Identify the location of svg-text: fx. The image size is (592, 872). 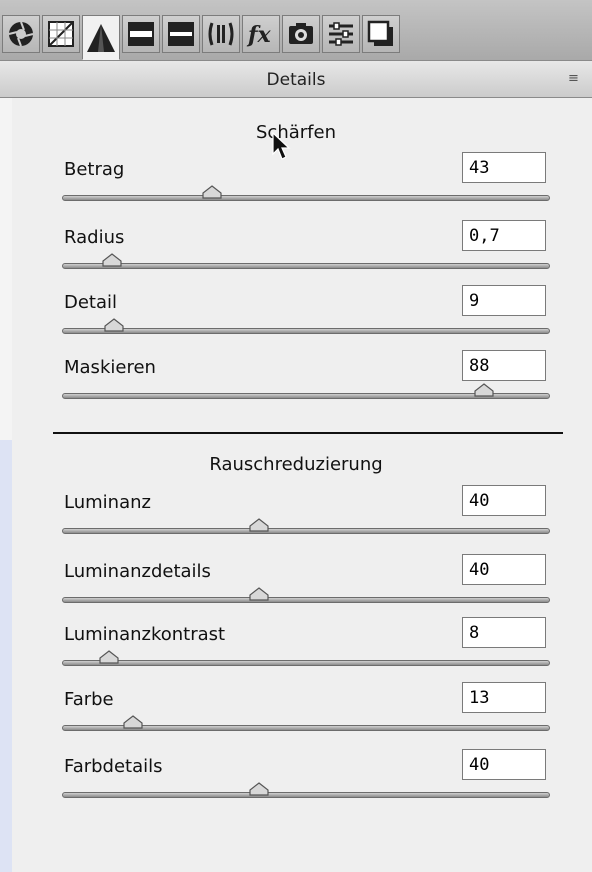
(258, 35).